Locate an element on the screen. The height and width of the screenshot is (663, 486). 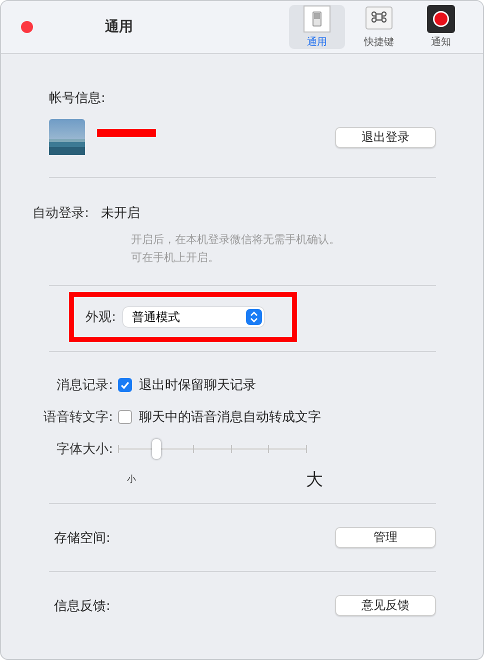
toolbar-tab: 快捷键 is located at coordinates (379, 27).